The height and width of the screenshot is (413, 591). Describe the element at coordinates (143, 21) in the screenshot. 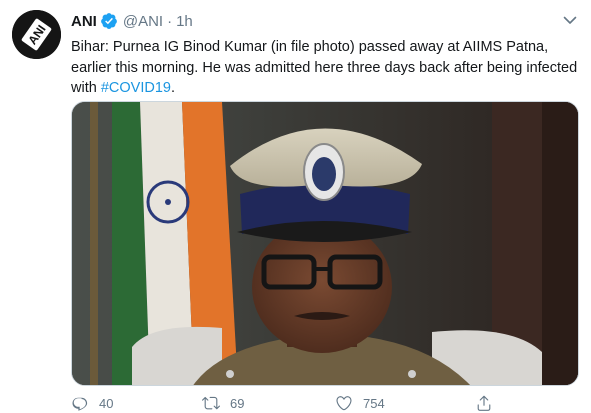

I see `author-handle: @ANI` at that location.